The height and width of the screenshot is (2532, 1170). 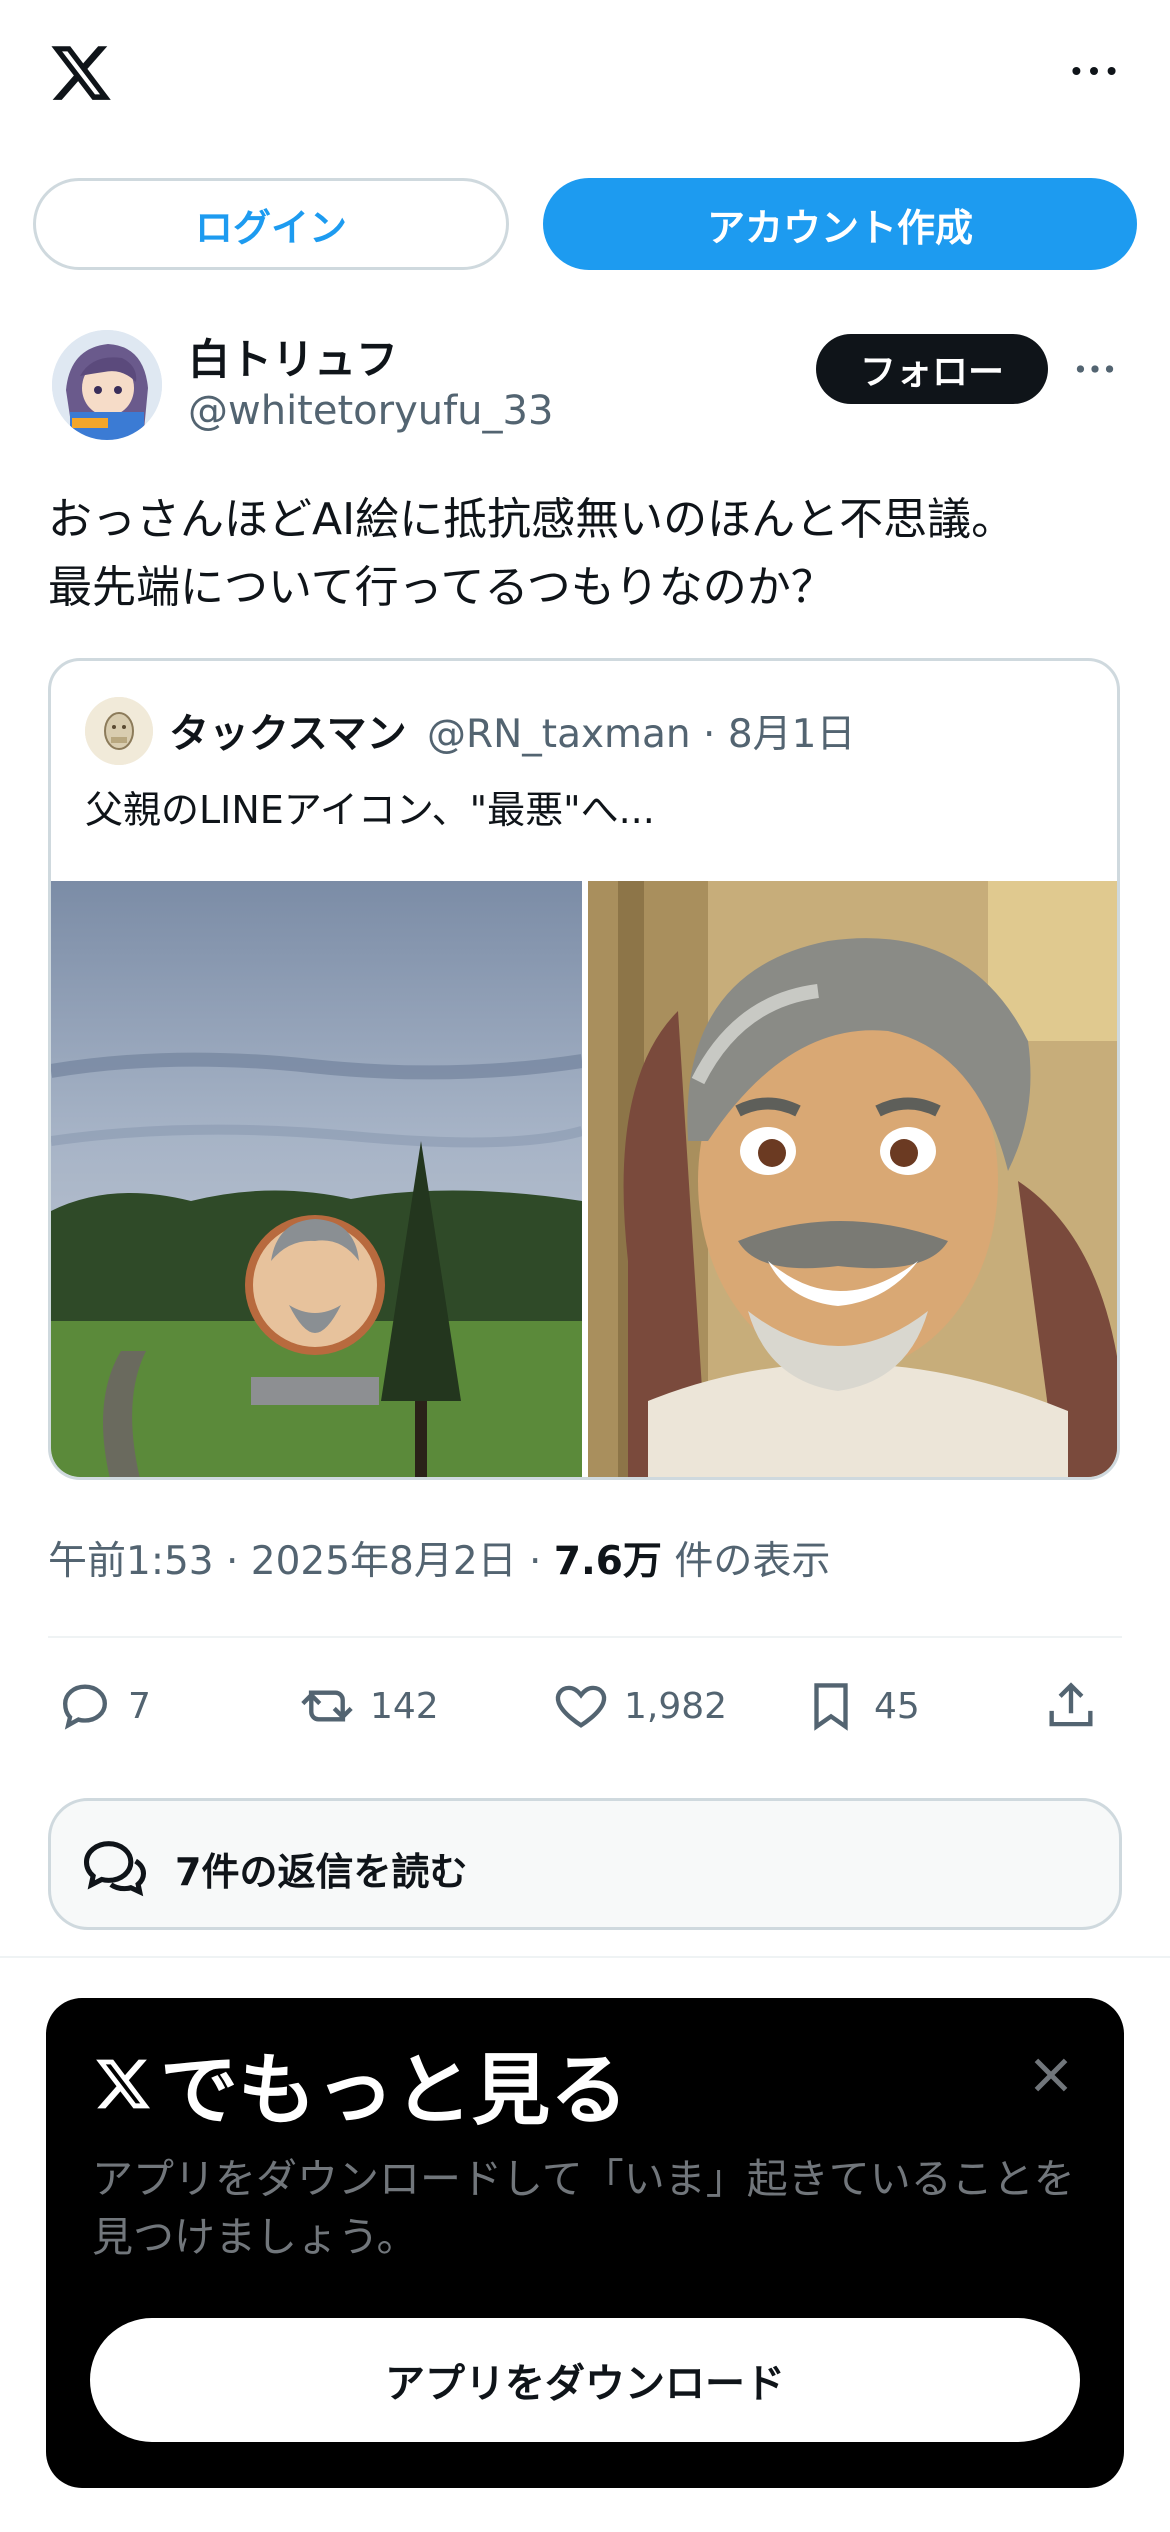 I want to click on quoted-author-meta: @RN_taxman · 8月1日, so click(x=641, y=734).